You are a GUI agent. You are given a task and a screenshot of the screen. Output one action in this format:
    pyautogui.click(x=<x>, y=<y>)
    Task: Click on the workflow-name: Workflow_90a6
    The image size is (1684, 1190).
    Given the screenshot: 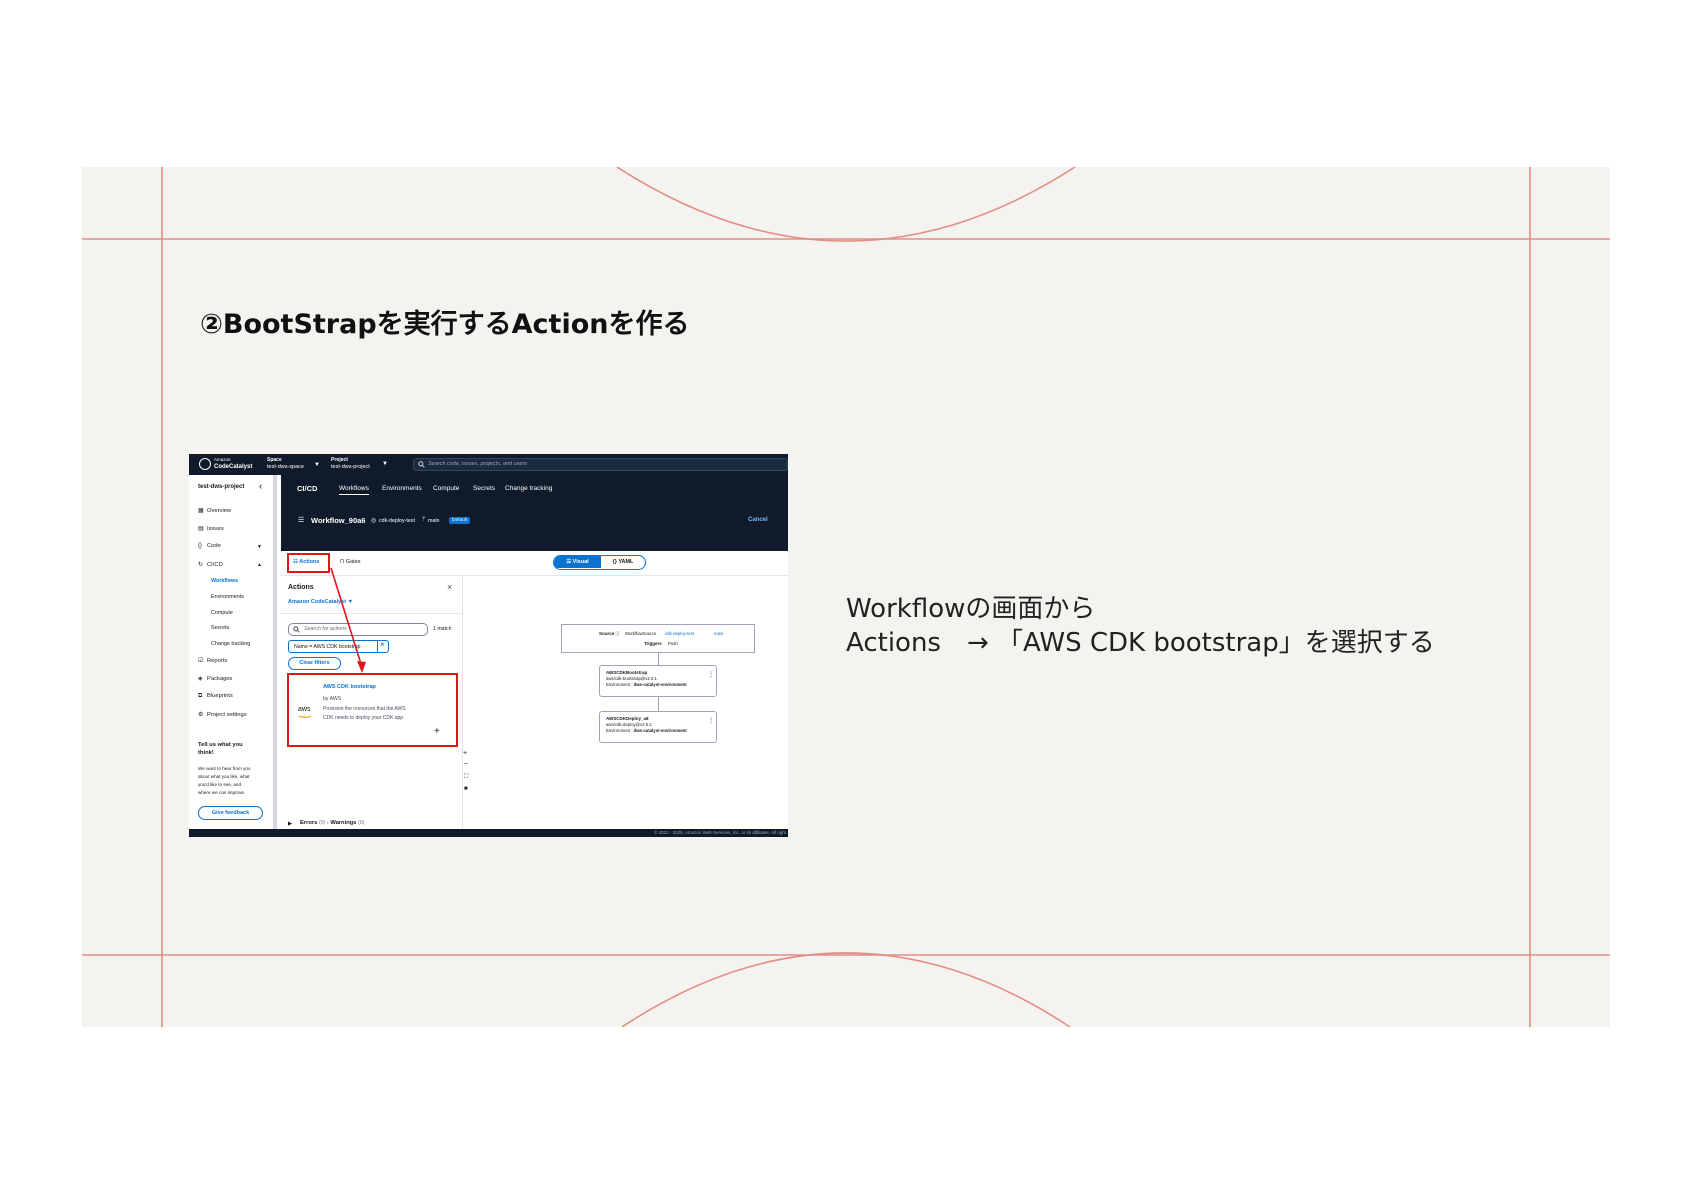 What is the action you would take?
    pyautogui.click(x=338, y=520)
    